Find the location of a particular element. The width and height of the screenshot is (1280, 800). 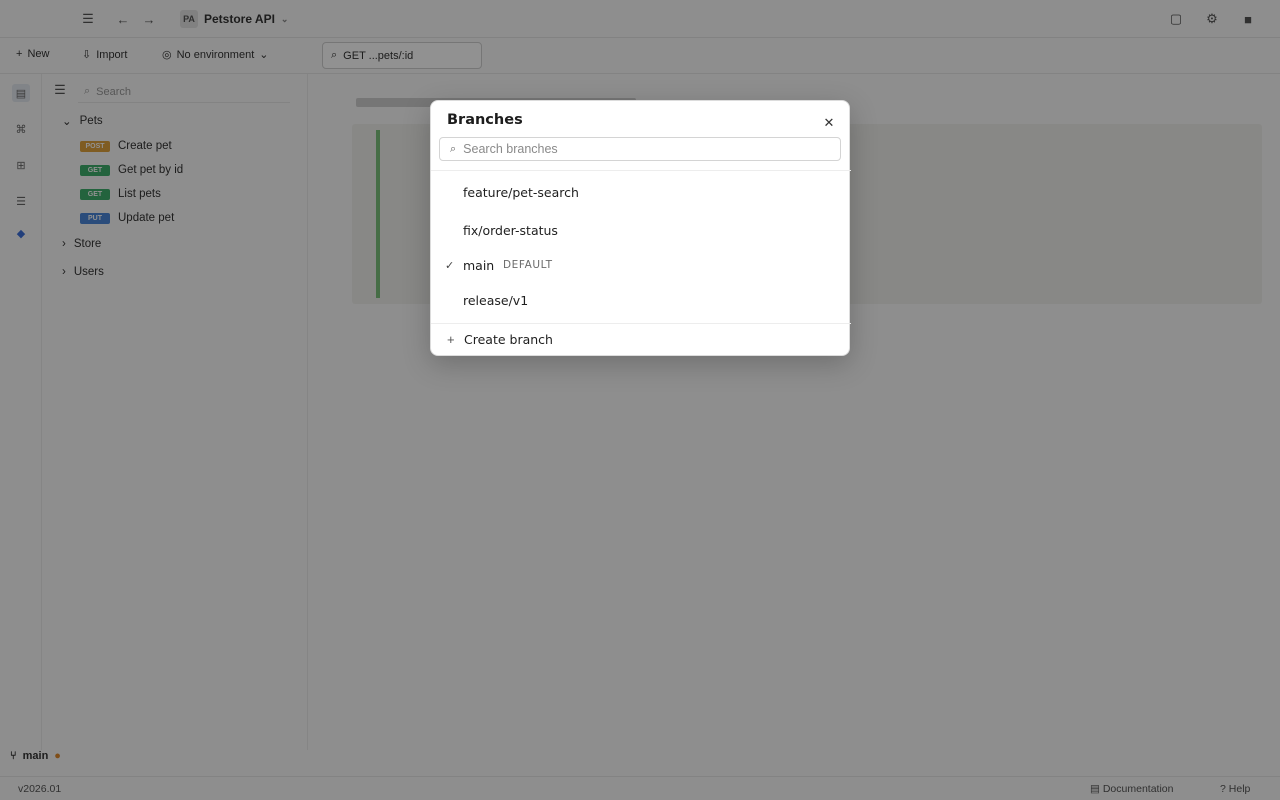

branch-item-selected: ✓ main DEFAULT is located at coordinates (641, 265).